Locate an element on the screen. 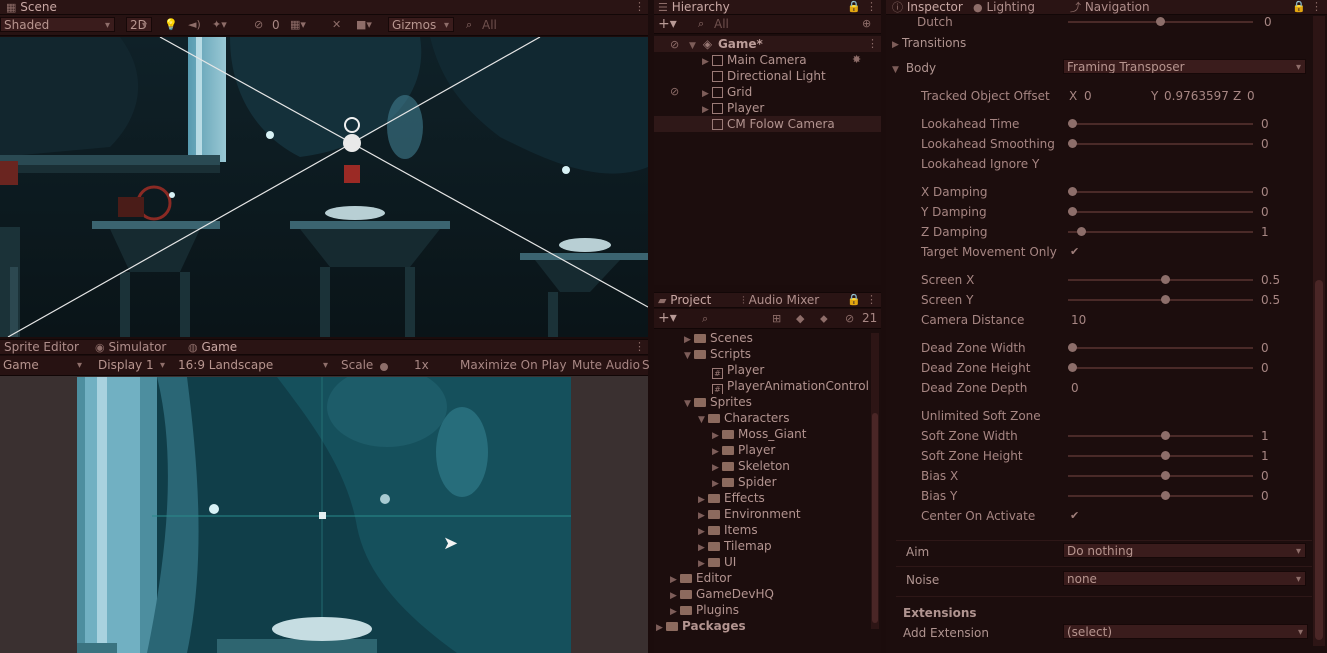  tab-game: ◍ Game is located at coordinates (212, 347).